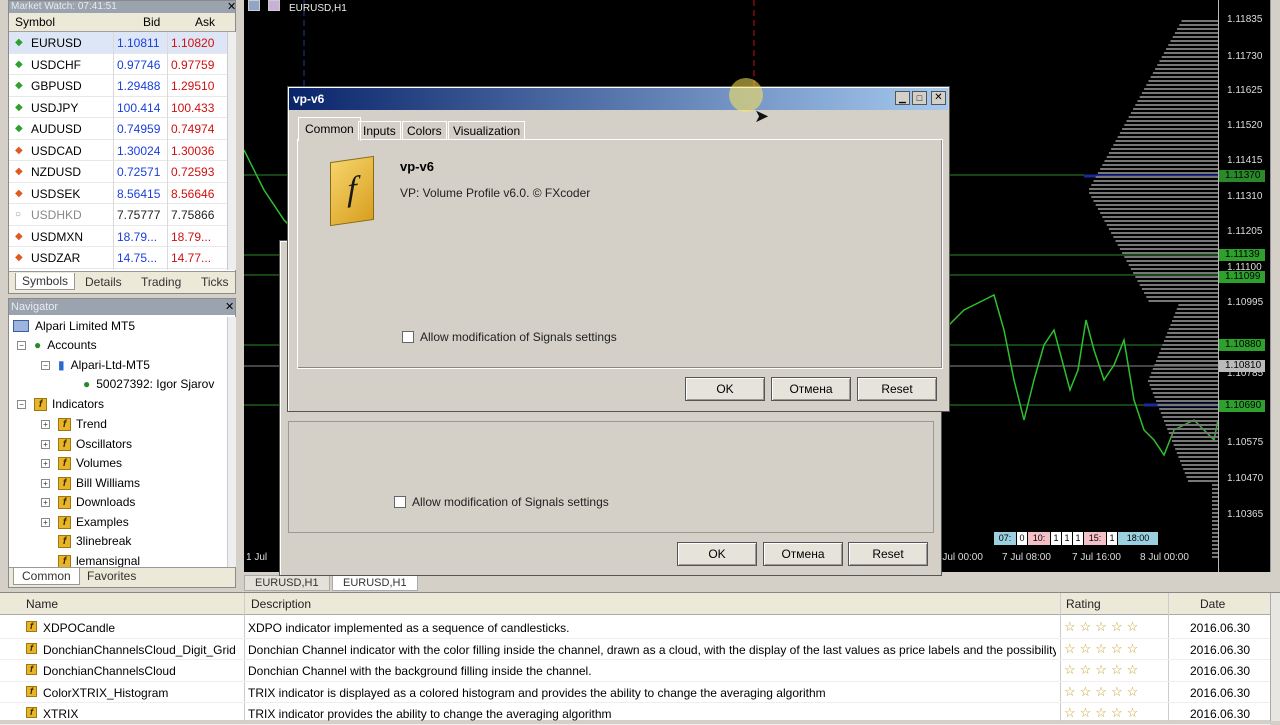 The image size is (1280, 725). What do you see at coordinates (111, 576) in the screenshot?
I see `tab-favorites: Favorites` at bounding box center [111, 576].